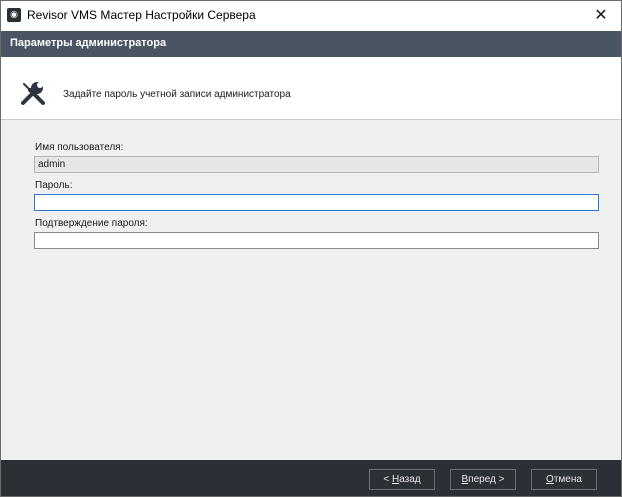  I want to click on username-field: admin, so click(316, 164).